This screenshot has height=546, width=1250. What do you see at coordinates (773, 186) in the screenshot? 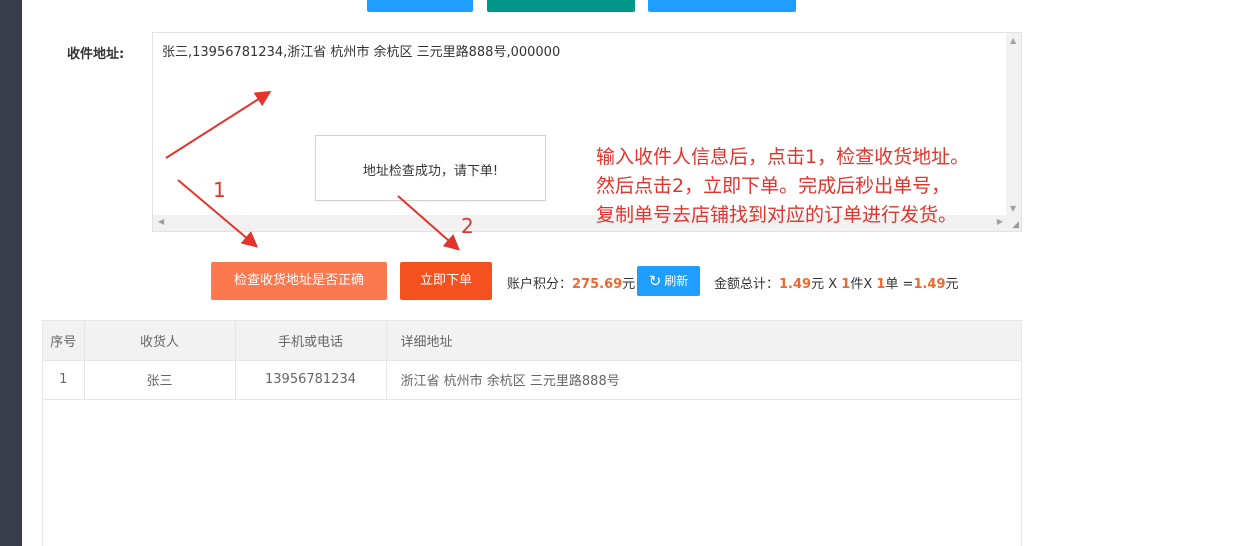
I see `annotation-line-2: 然后点击2，立即下单。完成后秒出单号，` at bounding box center [773, 186].